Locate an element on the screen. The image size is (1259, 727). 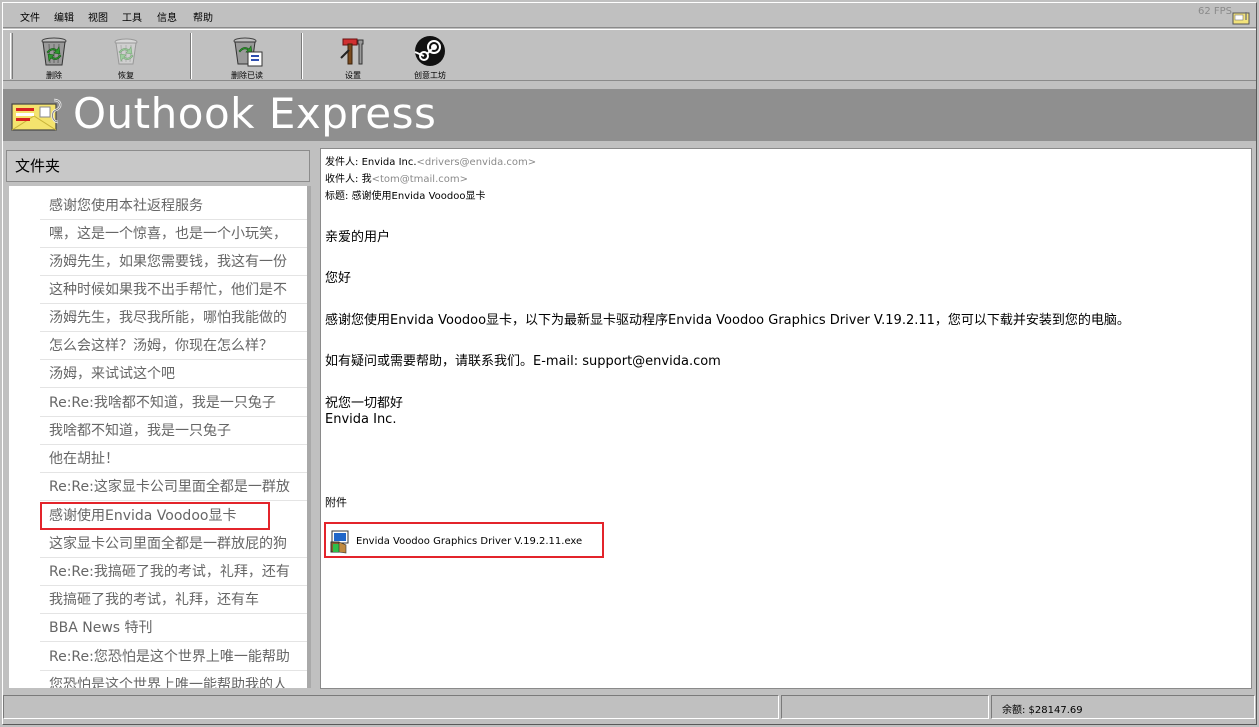
fps-counter: 62 FPS is located at coordinates (1214, 11).